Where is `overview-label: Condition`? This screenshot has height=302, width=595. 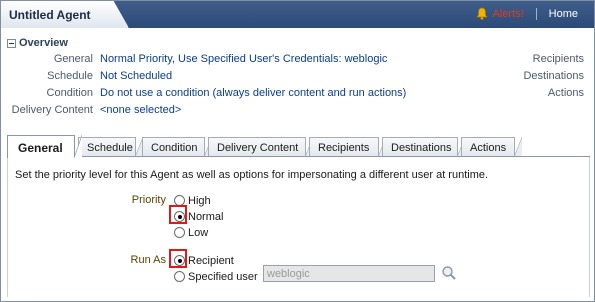 overview-label: Condition is located at coordinates (69, 93).